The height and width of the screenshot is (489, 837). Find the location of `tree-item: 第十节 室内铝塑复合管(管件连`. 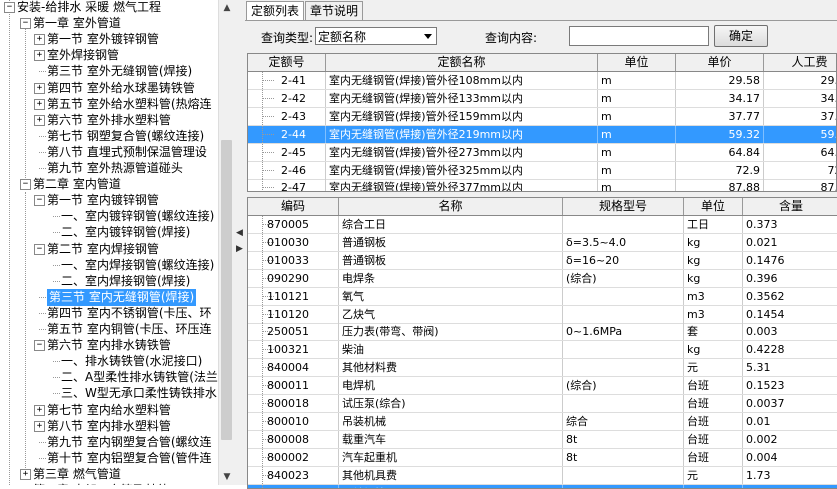

tree-item: 第十节 室内铝塑复合管(管件连 is located at coordinates (129, 458).